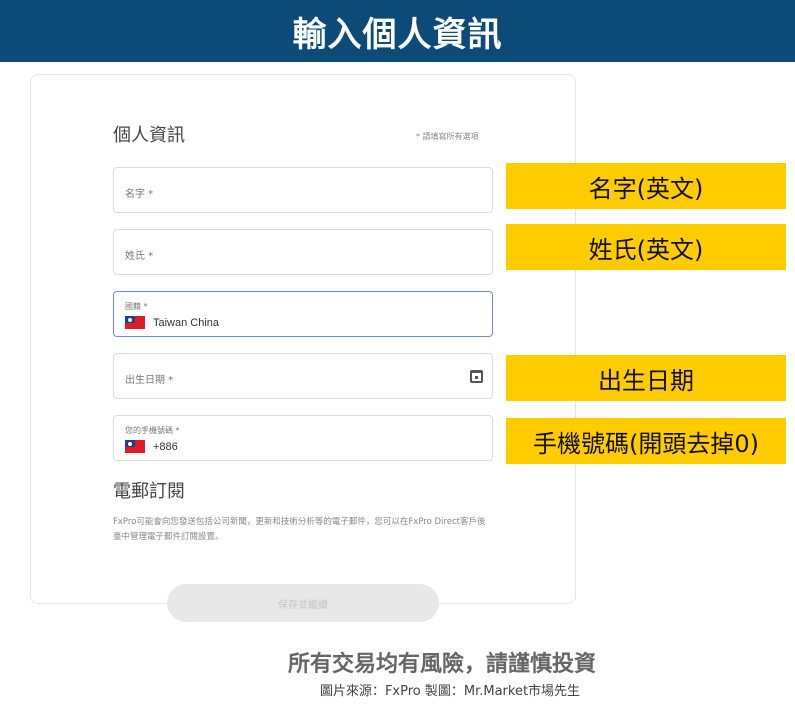 This screenshot has height=706, width=795. Describe the element at coordinates (149, 380) in the screenshot. I see `birth-date-label: 出生日期 *` at that location.